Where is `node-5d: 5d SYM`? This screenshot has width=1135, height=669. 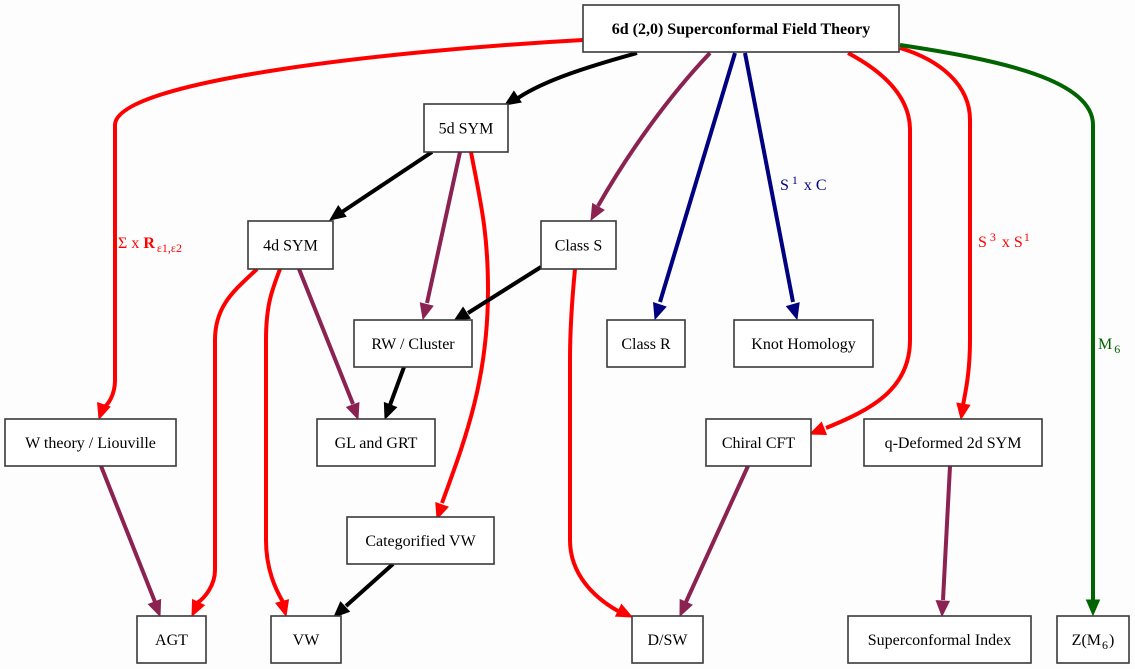 node-5d: 5d SYM is located at coordinates (466, 128).